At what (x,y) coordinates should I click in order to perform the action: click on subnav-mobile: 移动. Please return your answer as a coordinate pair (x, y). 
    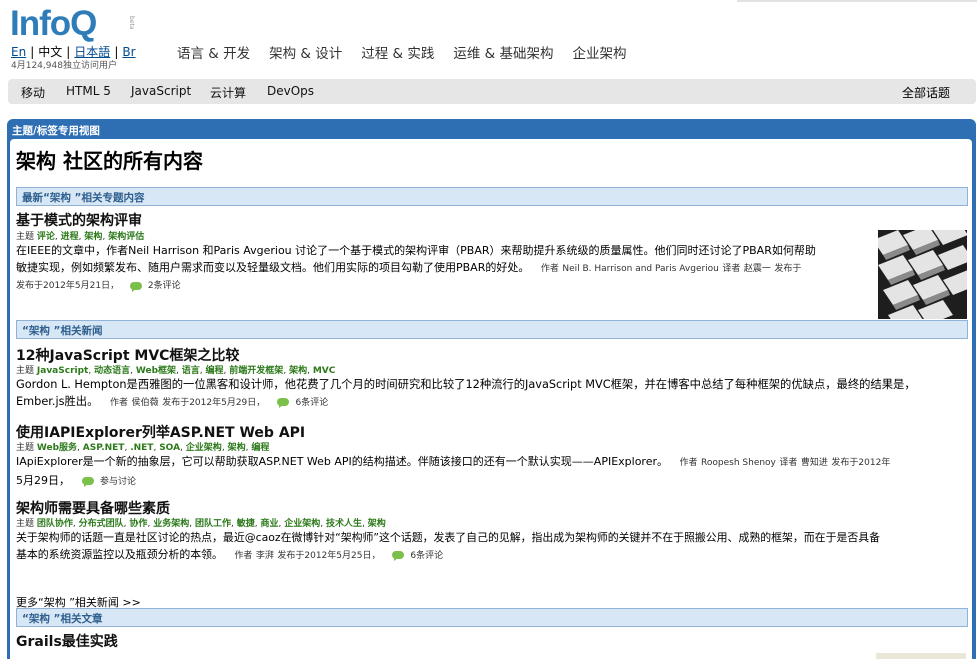
    Looking at the image, I should click on (33, 92).